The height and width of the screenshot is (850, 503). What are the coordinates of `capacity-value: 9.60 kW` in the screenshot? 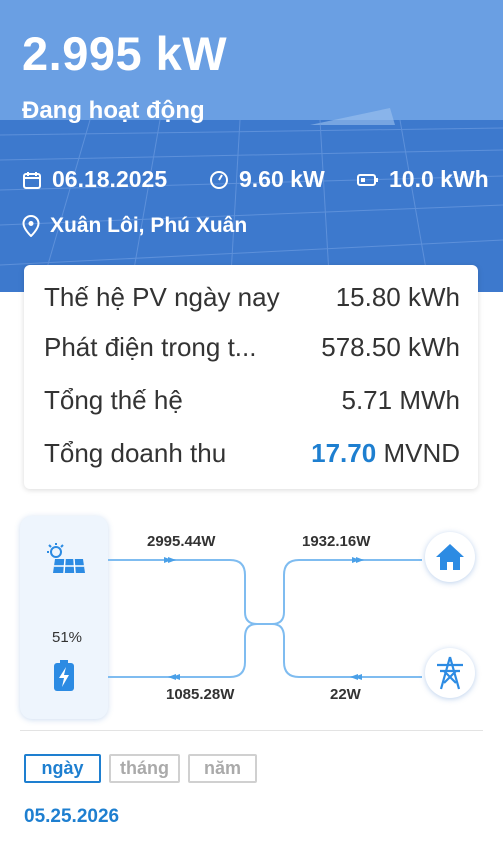 It's located at (282, 179).